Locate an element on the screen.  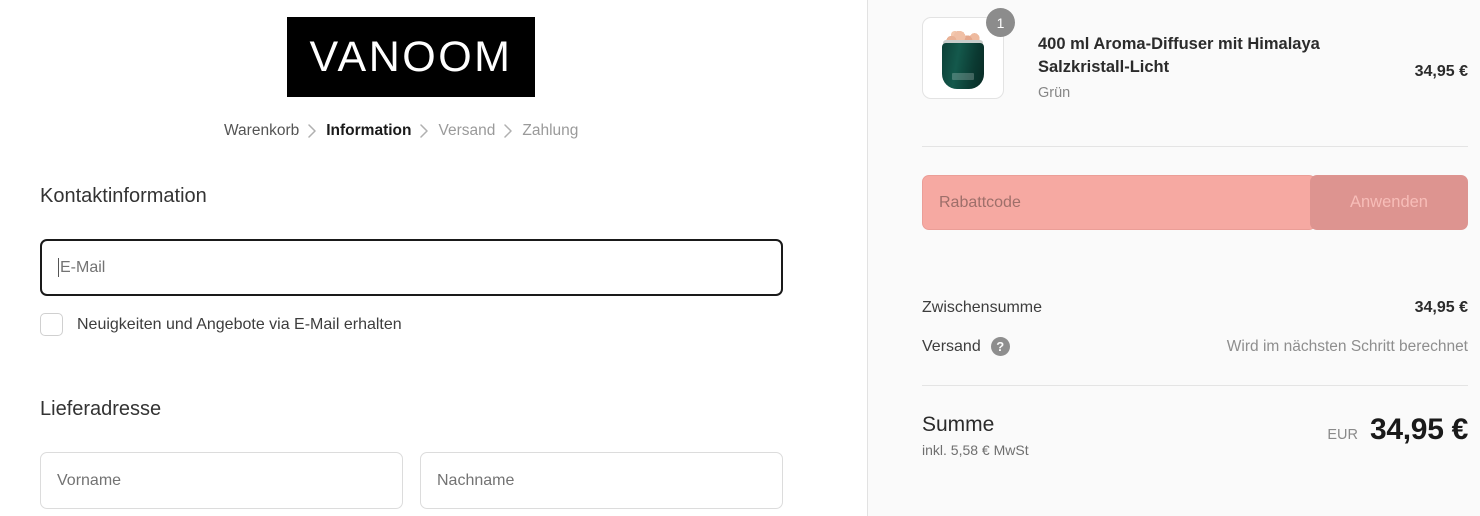
discount-code-placeholder: Rabattcode is located at coordinates (980, 202).